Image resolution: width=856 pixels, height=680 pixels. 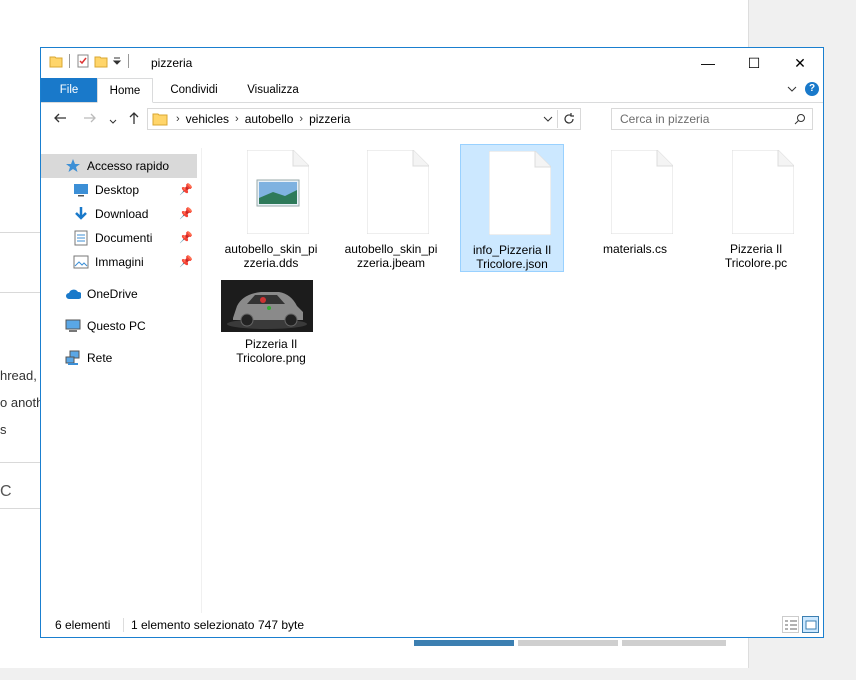 What do you see at coordinates (800, 624) in the screenshot?
I see `view-toggle` at bounding box center [800, 624].